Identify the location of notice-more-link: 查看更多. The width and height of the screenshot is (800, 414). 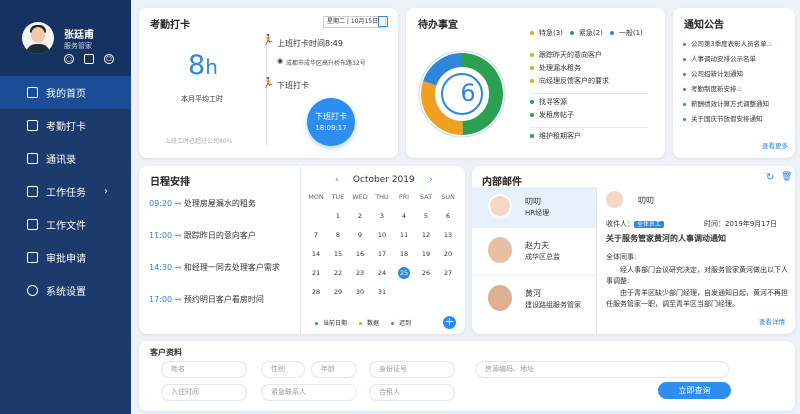
(775, 145).